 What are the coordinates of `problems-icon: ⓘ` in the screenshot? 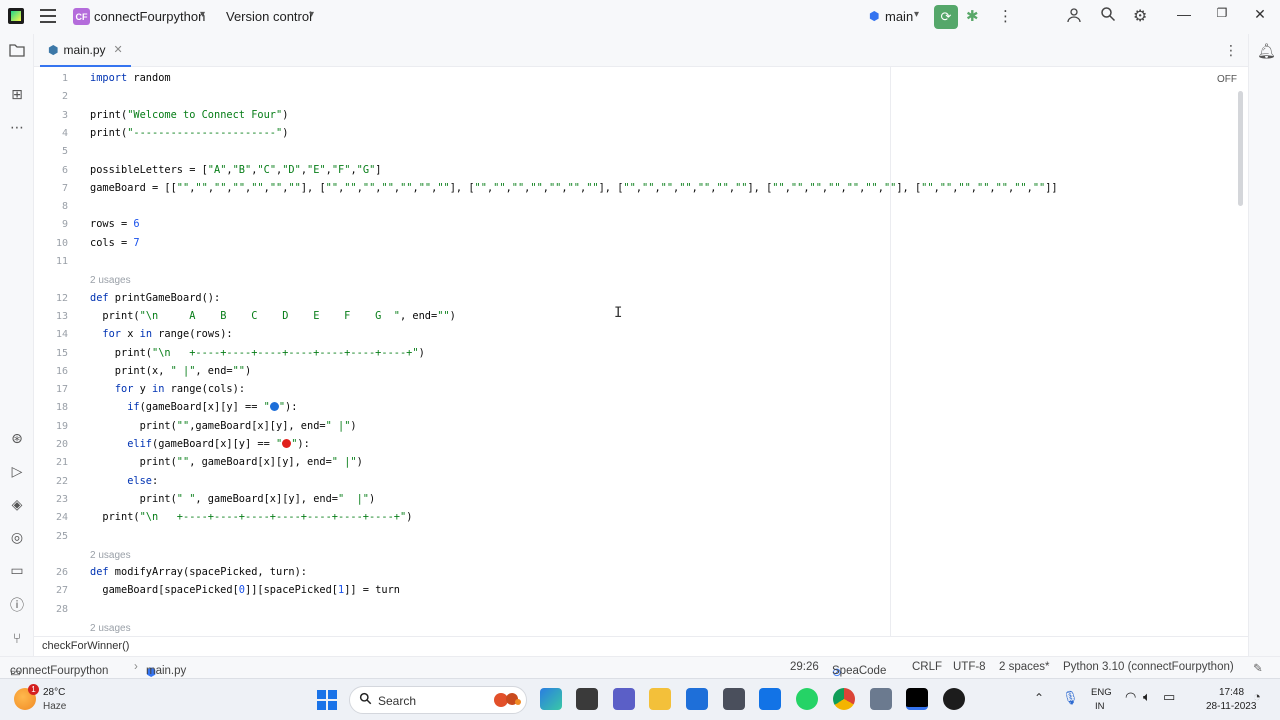 It's located at (17, 605).